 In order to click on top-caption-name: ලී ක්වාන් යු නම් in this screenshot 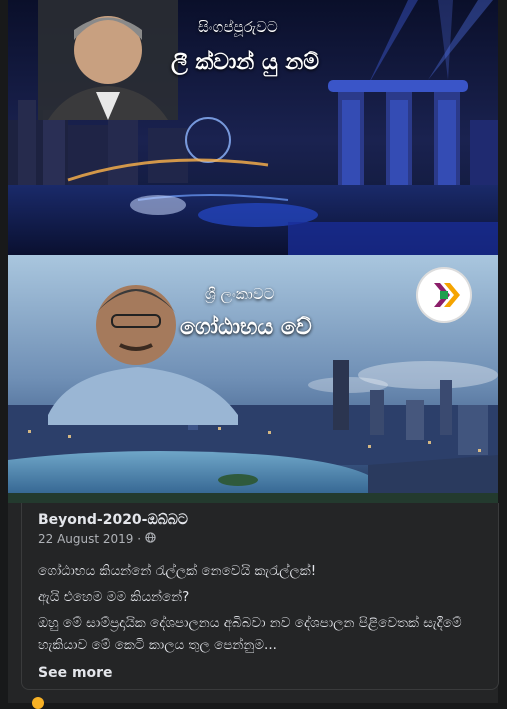, I will do `click(245, 62)`.